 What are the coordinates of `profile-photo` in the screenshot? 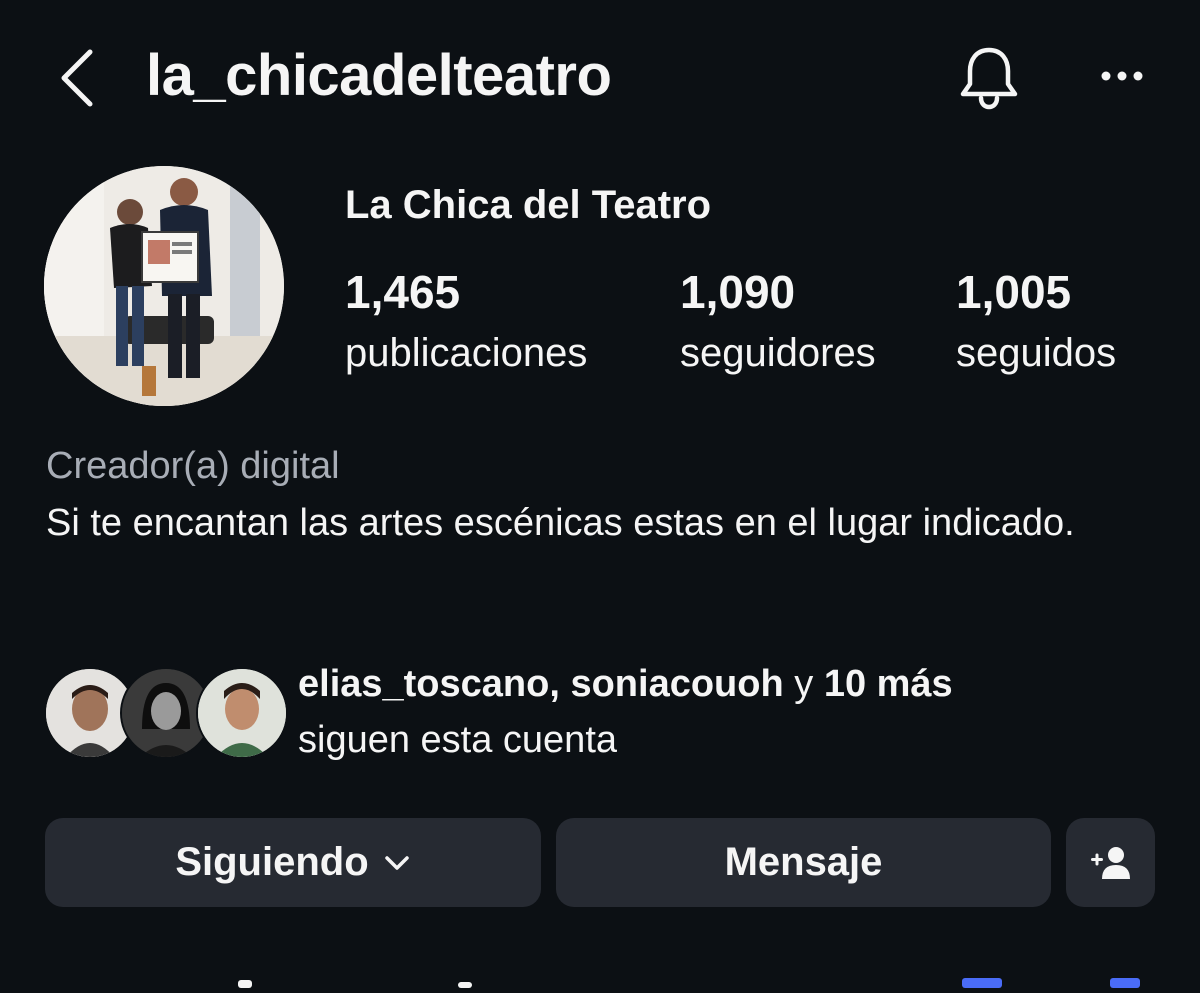 It's located at (164, 286).